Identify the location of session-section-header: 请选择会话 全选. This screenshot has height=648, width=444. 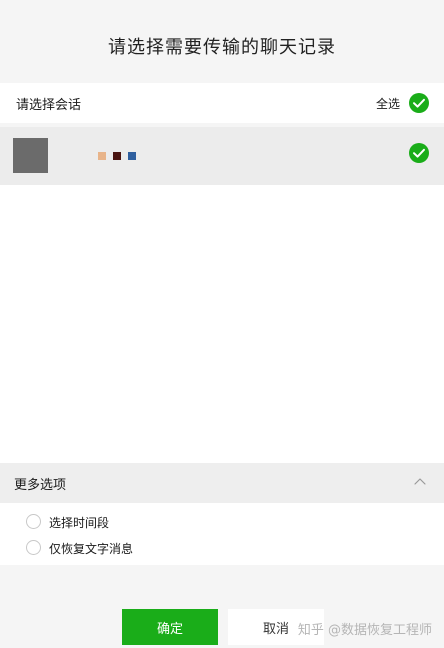
(222, 103).